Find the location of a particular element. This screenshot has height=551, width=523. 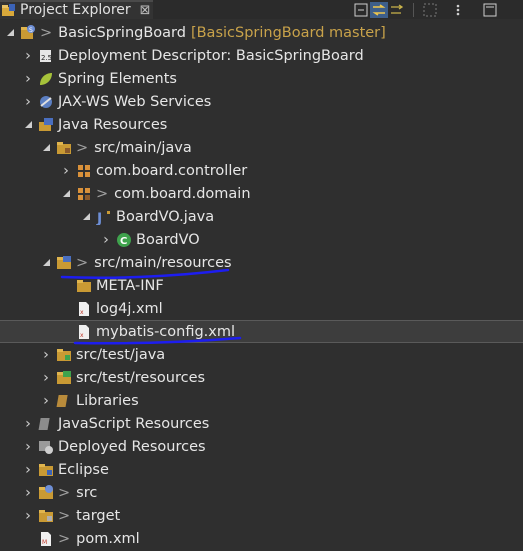

project-explorer-icon is located at coordinates (9, 10).